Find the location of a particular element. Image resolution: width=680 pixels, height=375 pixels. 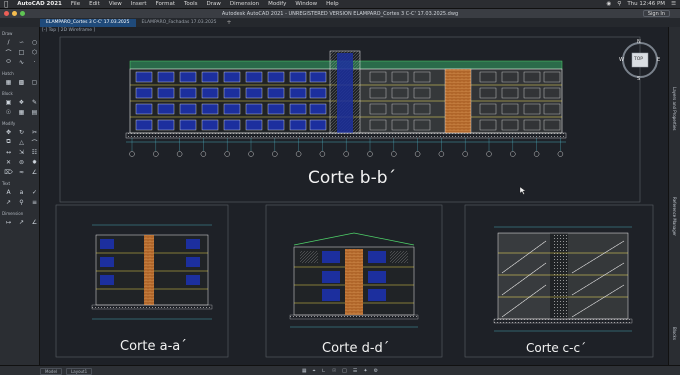

polyline-tool-icon: ∽ is located at coordinates (21, 42).